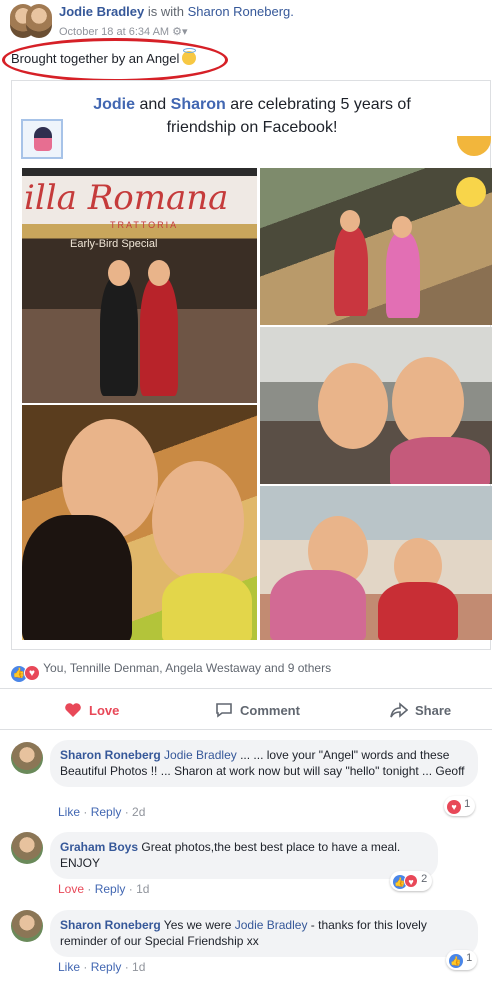 Image resolution: width=492 pixels, height=981 pixels. What do you see at coordinates (376, 246) in the screenshot?
I see `photo-rocks` at bounding box center [376, 246].